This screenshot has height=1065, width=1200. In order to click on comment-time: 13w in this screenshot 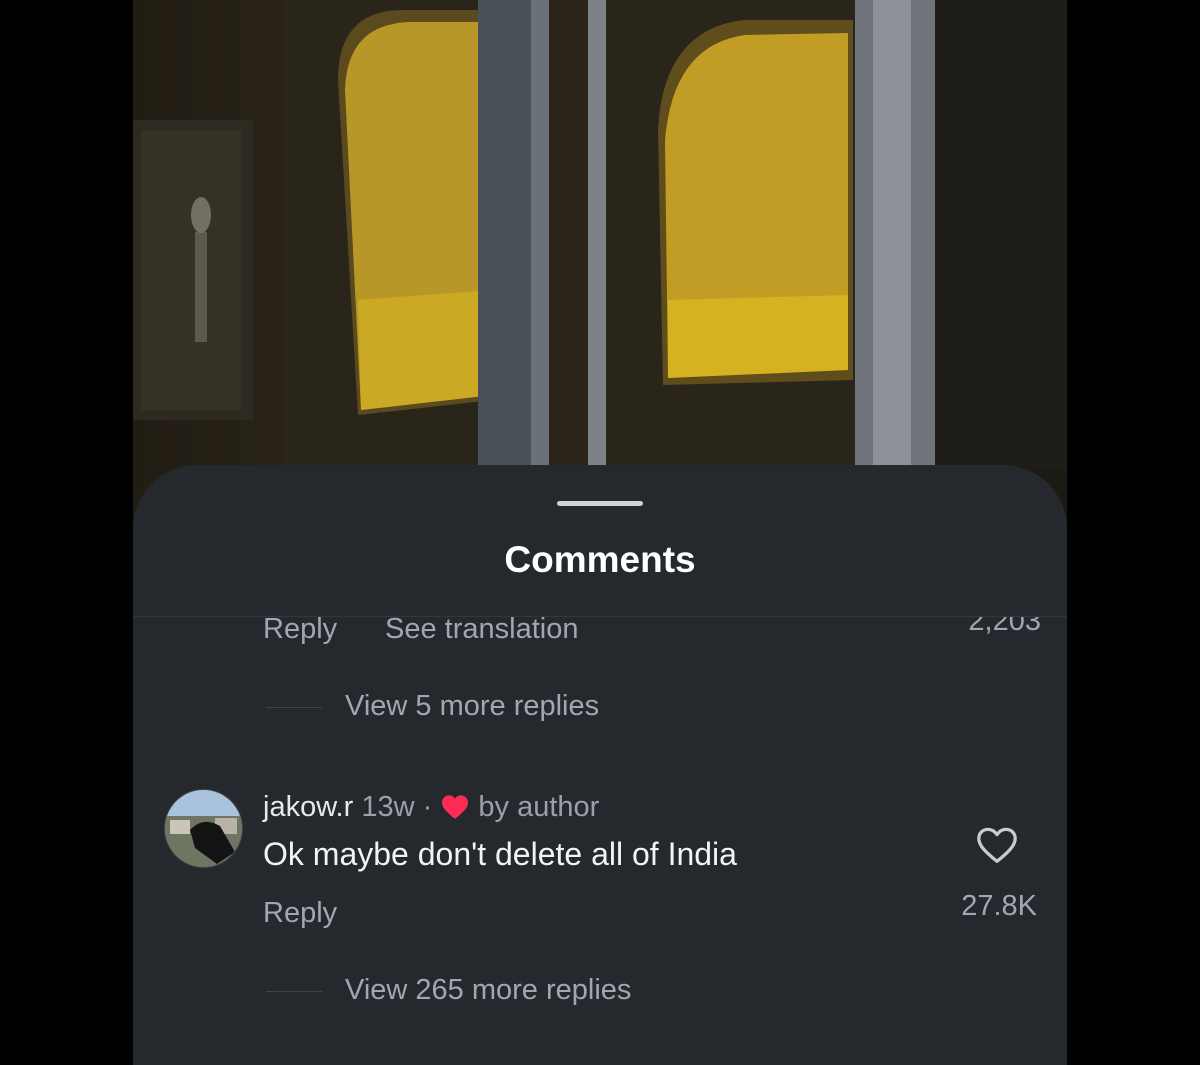, I will do `click(388, 807)`.